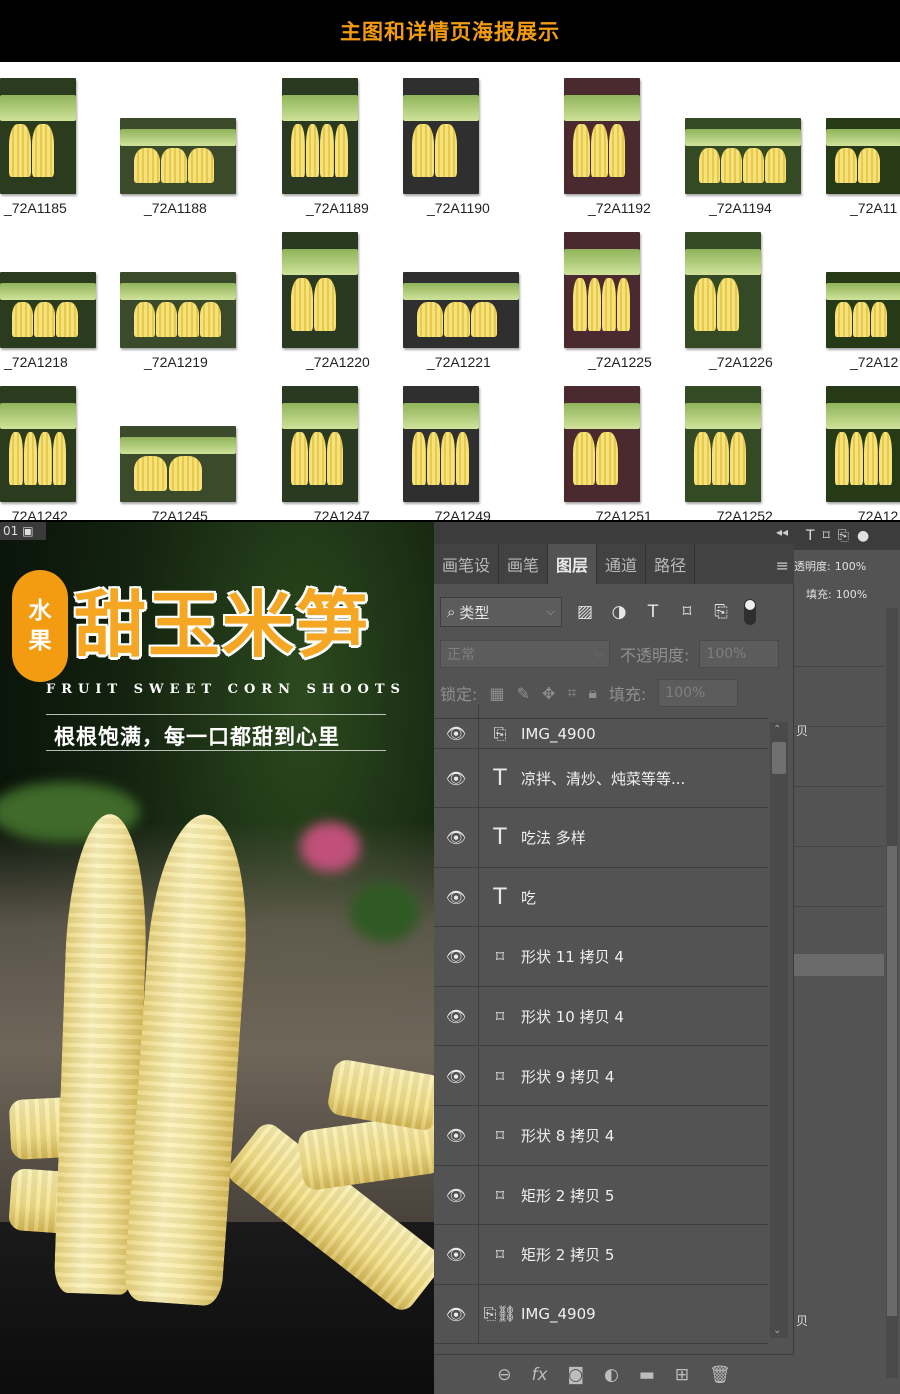 This screenshot has width=900, height=1394. I want to click on poster-slogan: 根根饱满，每一口都甜到心里, so click(197, 737).